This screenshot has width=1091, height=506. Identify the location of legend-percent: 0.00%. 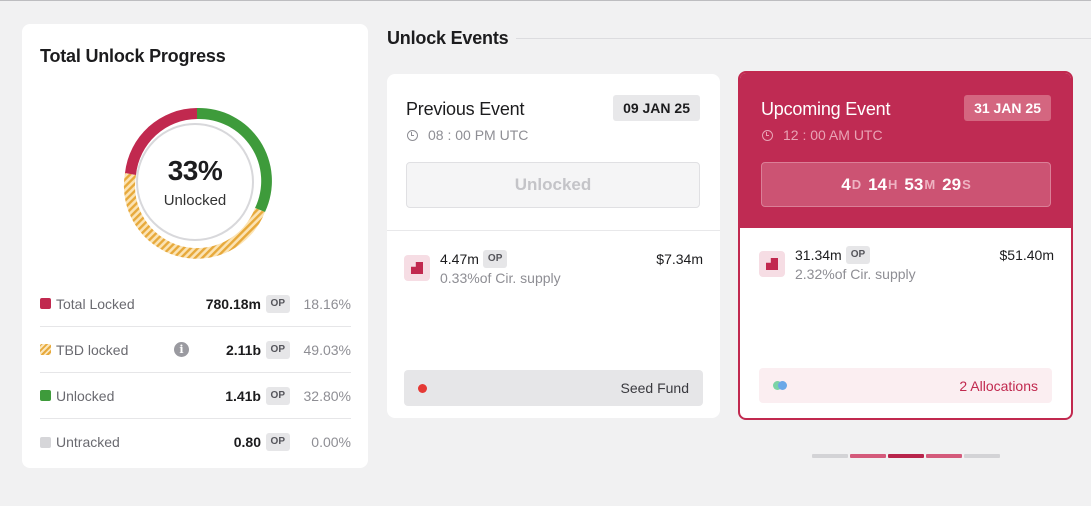
(331, 442).